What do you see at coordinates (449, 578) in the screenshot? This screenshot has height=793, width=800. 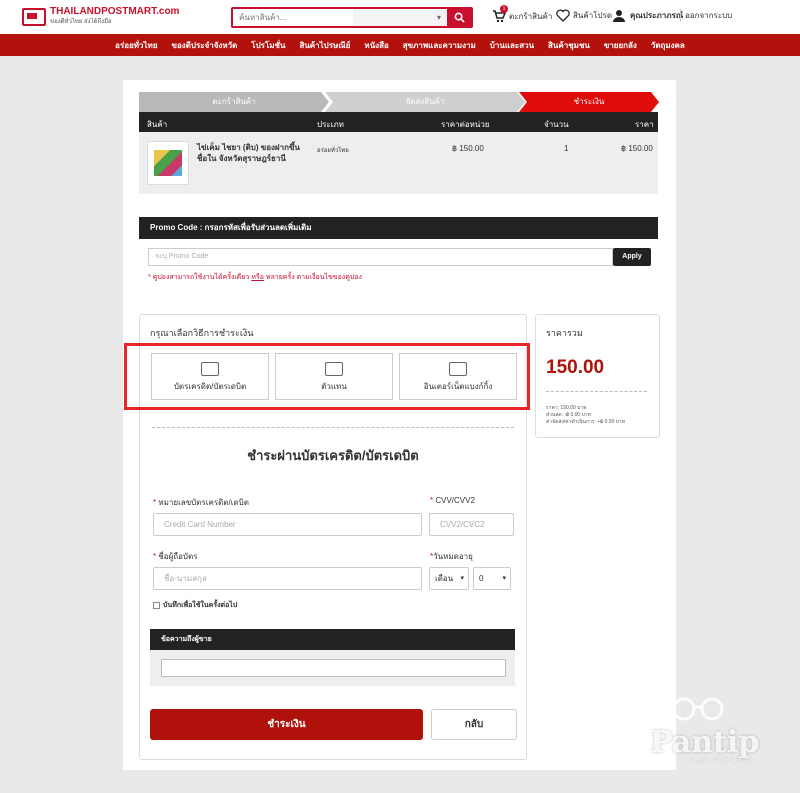 I see `expiry-month-select: เดือน` at bounding box center [449, 578].